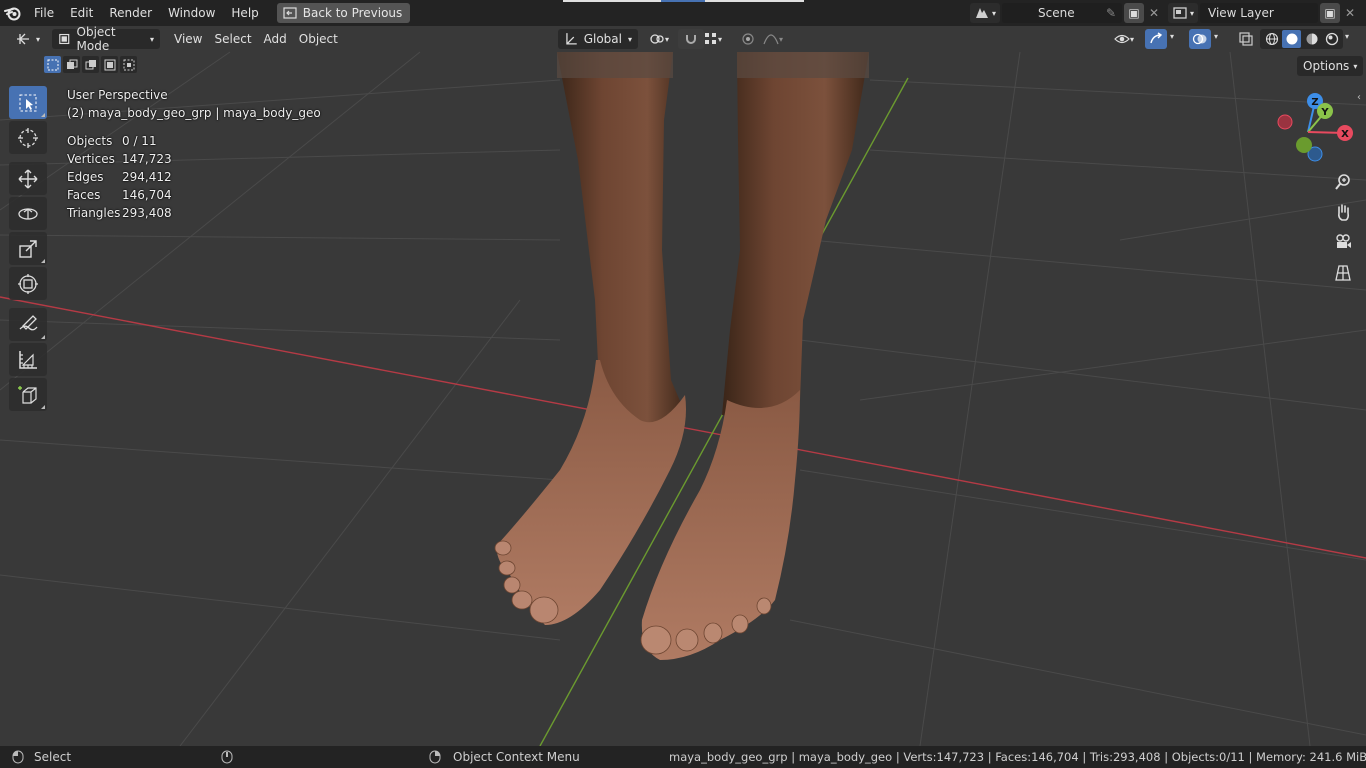 The image size is (1366, 768). Describe the element at coordinates (773, 39) in the screenshot. I see `proportional-falloff-button: ▾` at that location.